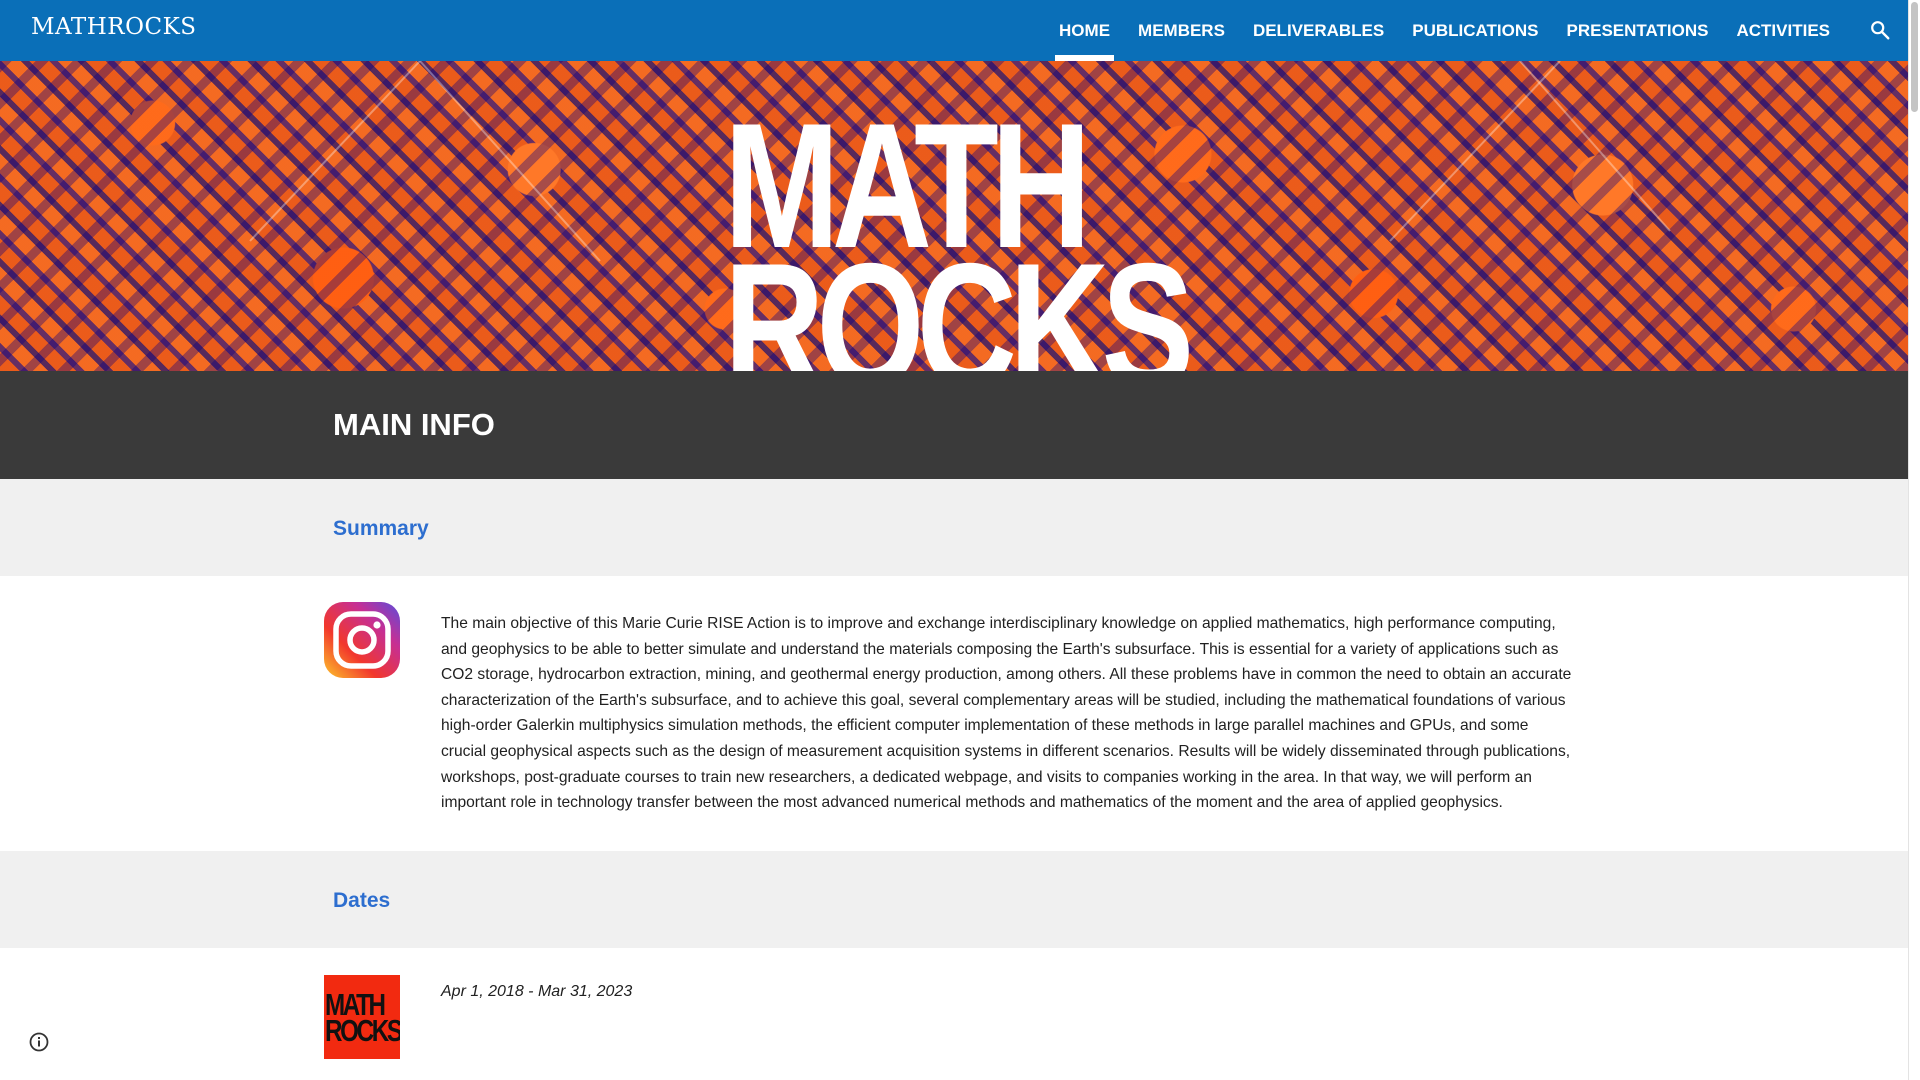 The width and height of the screenshot is (1920, 1080). Describe the element at coordinates (114, 27) in the screenshot. I see `site-title: MATHROCKS` at that location.